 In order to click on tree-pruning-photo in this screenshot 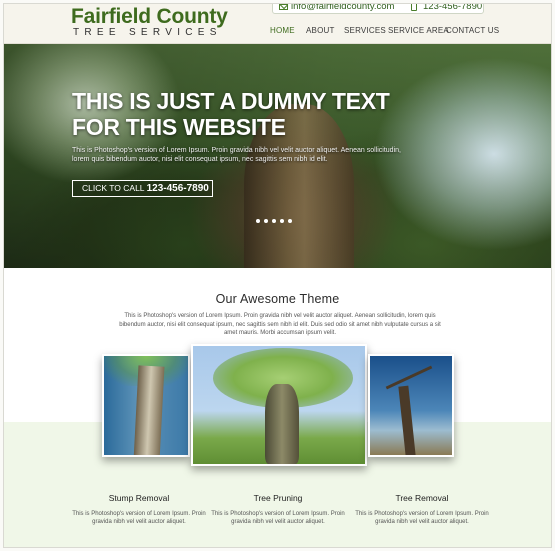, I will do `click(279, 405)`.